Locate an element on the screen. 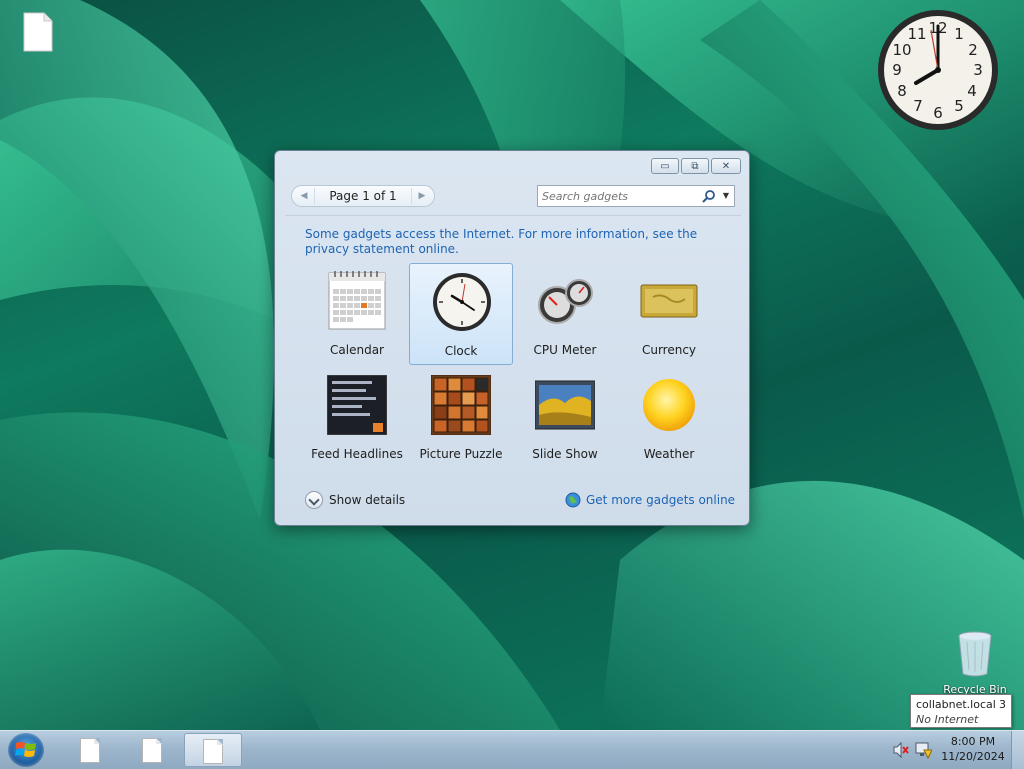 The image size is (1024, 769). gadget-tile-calendar: Calendar is located at coordinates (357, 314).